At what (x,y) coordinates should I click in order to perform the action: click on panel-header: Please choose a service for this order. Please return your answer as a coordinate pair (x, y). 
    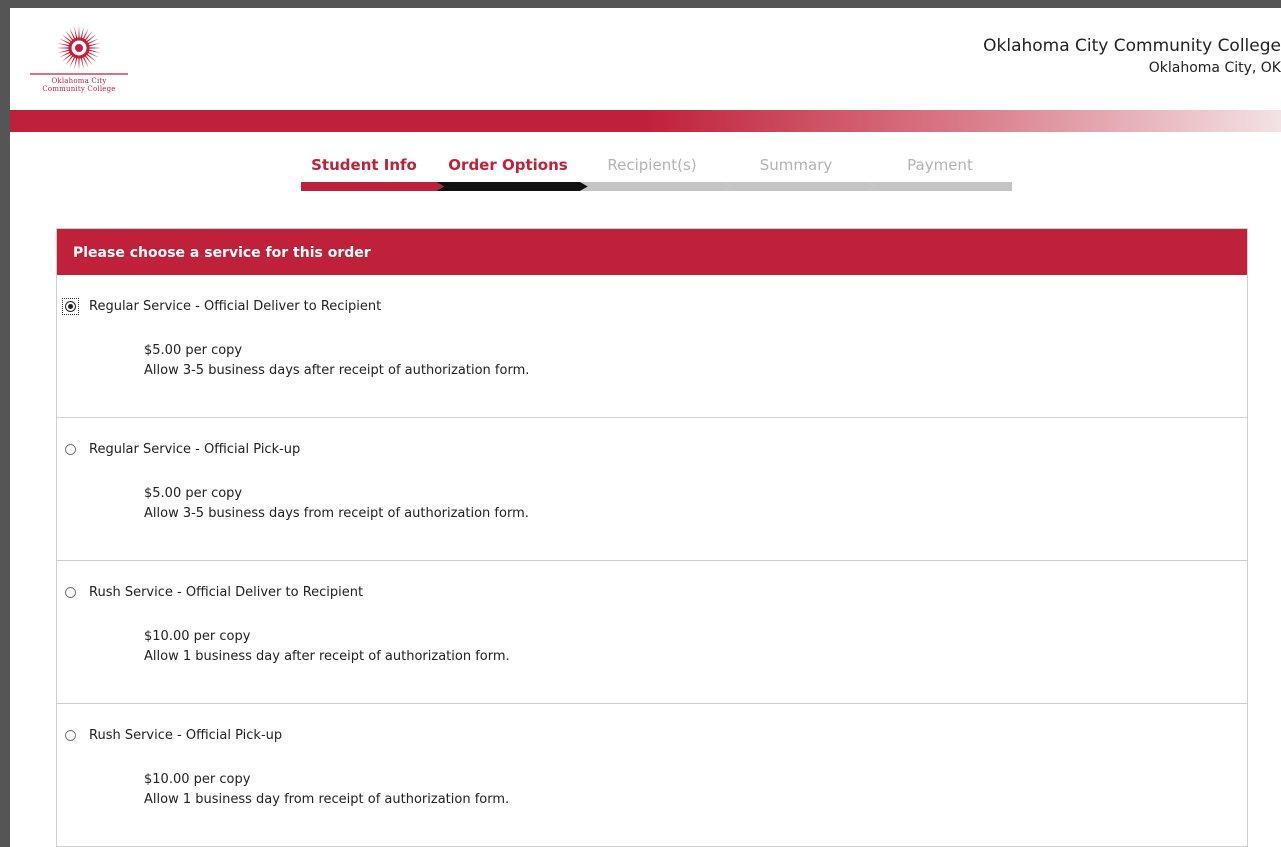
    Looking at the image, I should click on (652, 252).